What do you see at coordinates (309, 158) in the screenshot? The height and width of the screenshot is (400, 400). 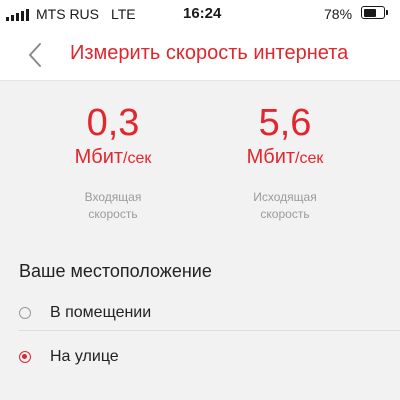 I see `upload-unit-sub: /сек` at bounding box center [309, 158].